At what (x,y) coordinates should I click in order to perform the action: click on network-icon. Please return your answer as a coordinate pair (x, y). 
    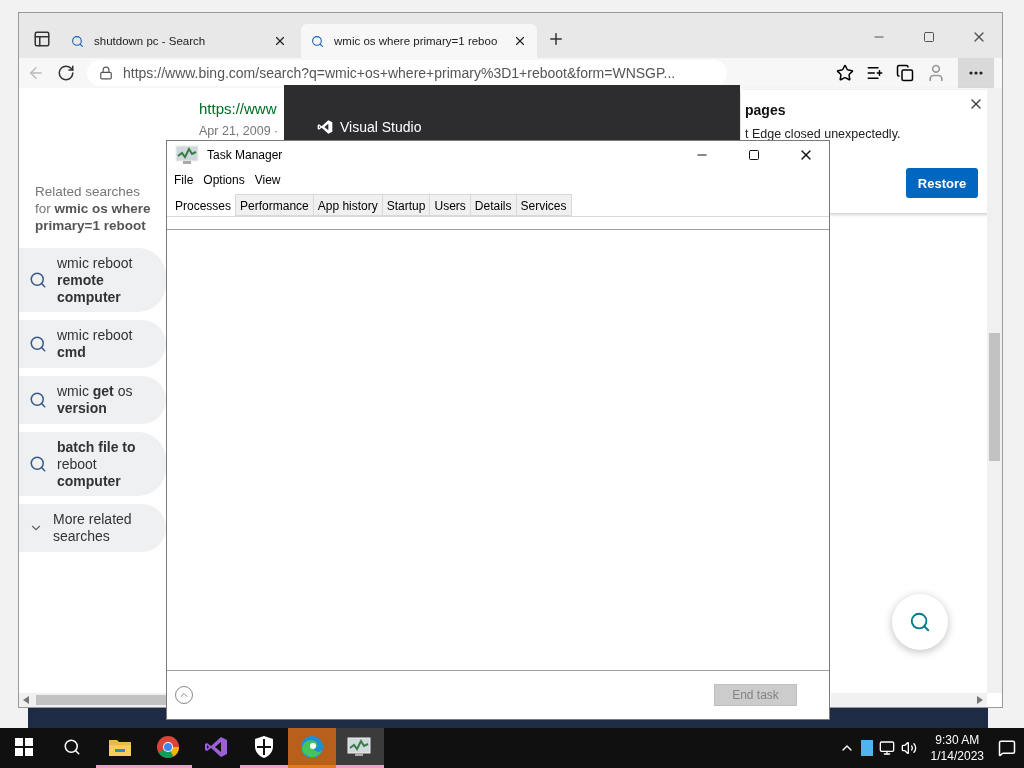
    Looking at the image, I should click on (886, 748).